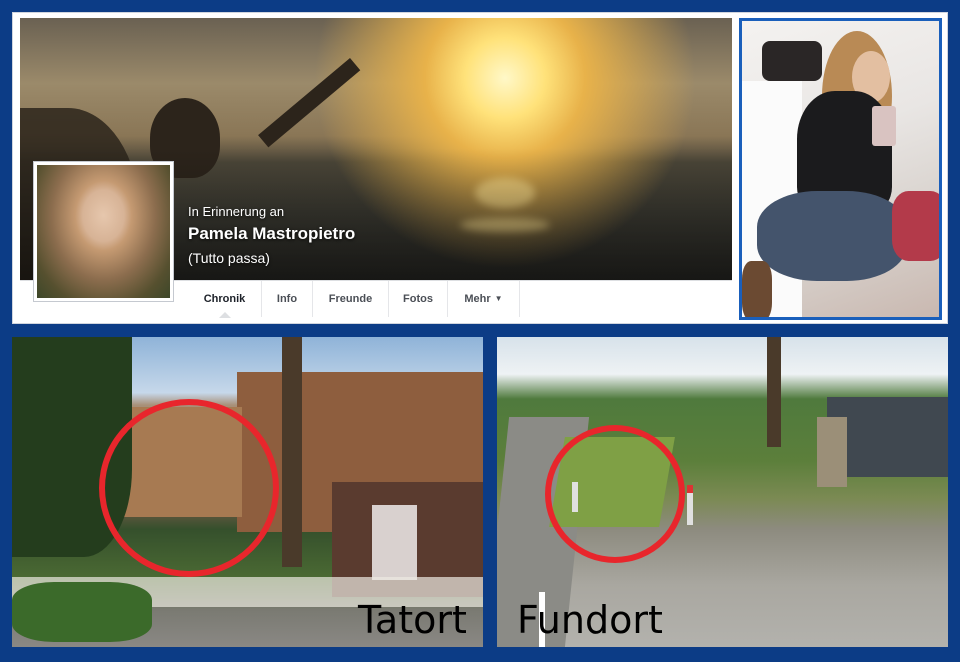  I want to click on tab-info: Info, so click(287, 299).